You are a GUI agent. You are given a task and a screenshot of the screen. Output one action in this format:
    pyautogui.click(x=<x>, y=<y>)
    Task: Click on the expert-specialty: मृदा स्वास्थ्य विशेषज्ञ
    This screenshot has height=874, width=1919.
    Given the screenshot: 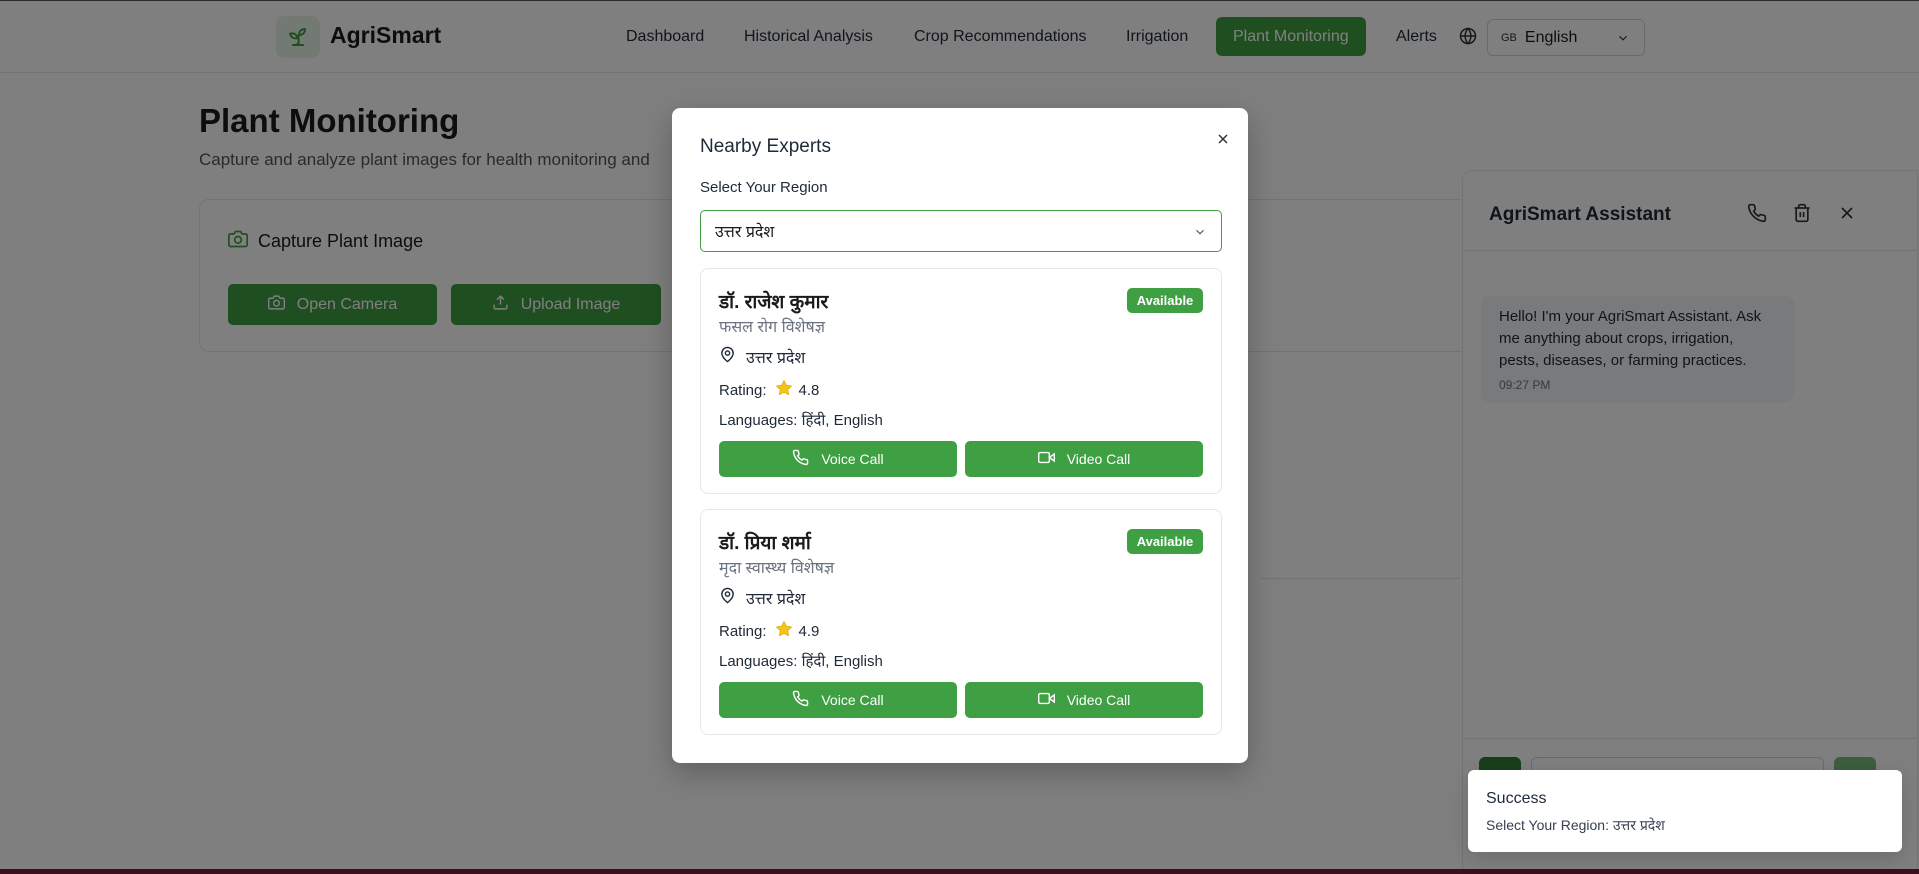 What is the action you would take?
    pyautogui.click(x=777, y=568)
    